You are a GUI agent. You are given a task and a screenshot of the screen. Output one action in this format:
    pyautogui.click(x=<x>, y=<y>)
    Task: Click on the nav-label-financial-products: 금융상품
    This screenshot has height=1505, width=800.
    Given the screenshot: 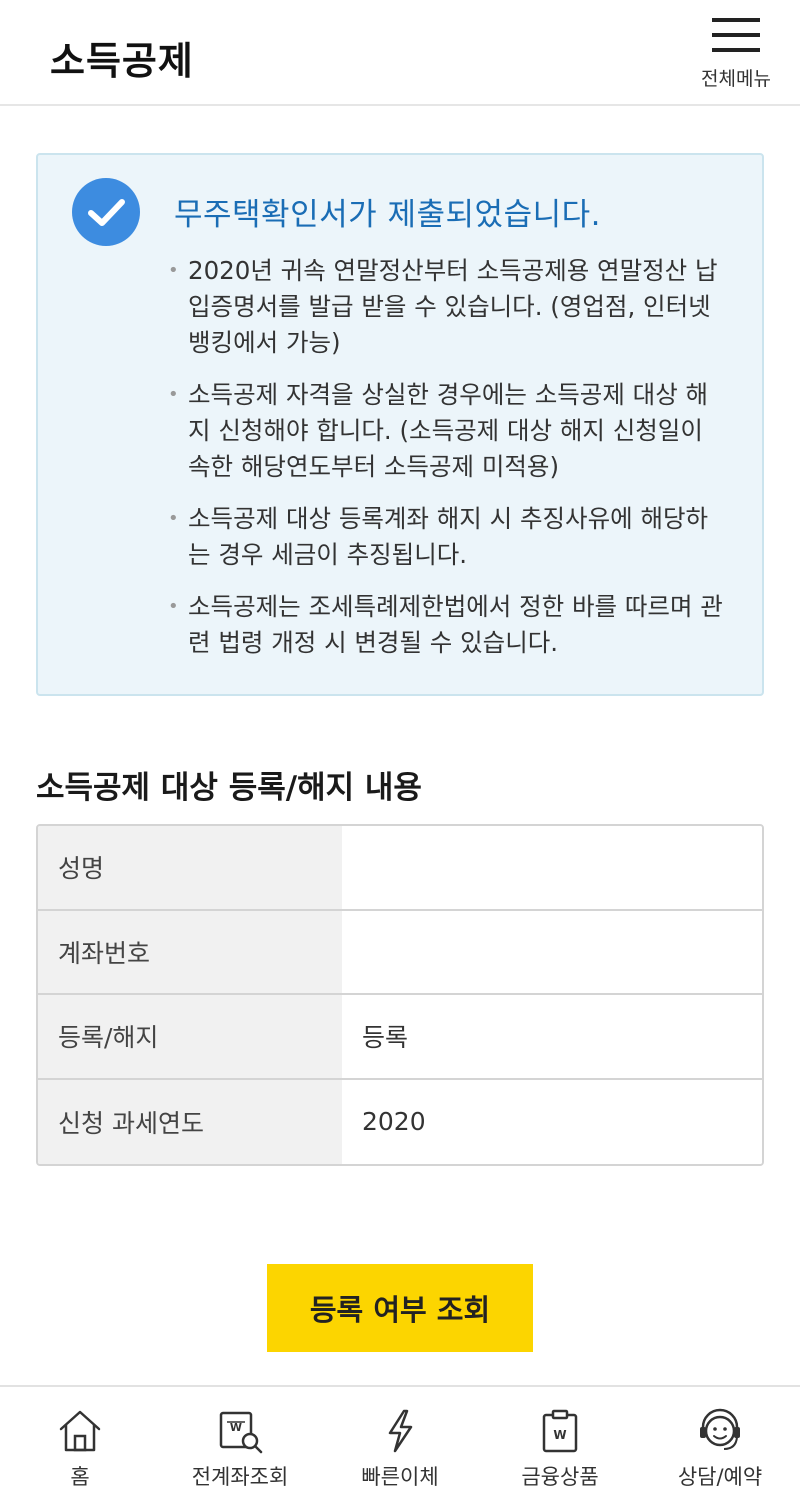 What is the action you would take?
    pyautogui.click(x=560, y=1477)
    